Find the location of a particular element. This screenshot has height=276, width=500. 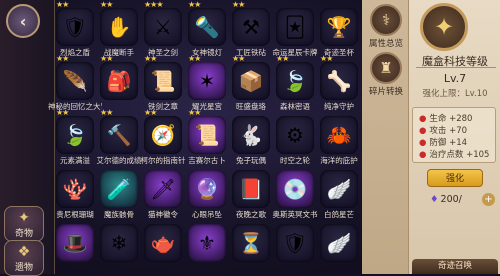

item-icon: ⏳ is located at coordinates (251, 243).